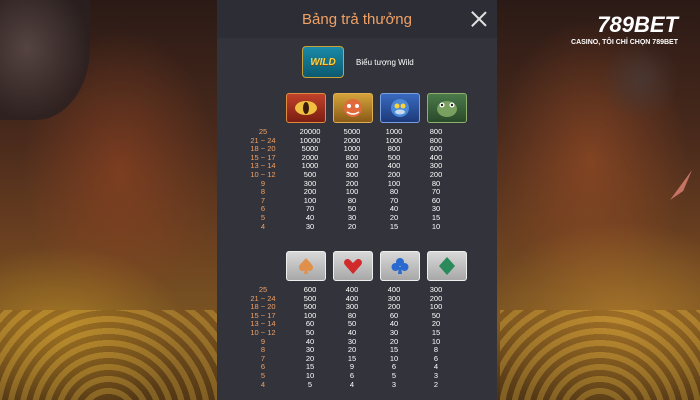  I want to click on wild-symbol-label: Biểu tượng Wild, so click(385, 62).